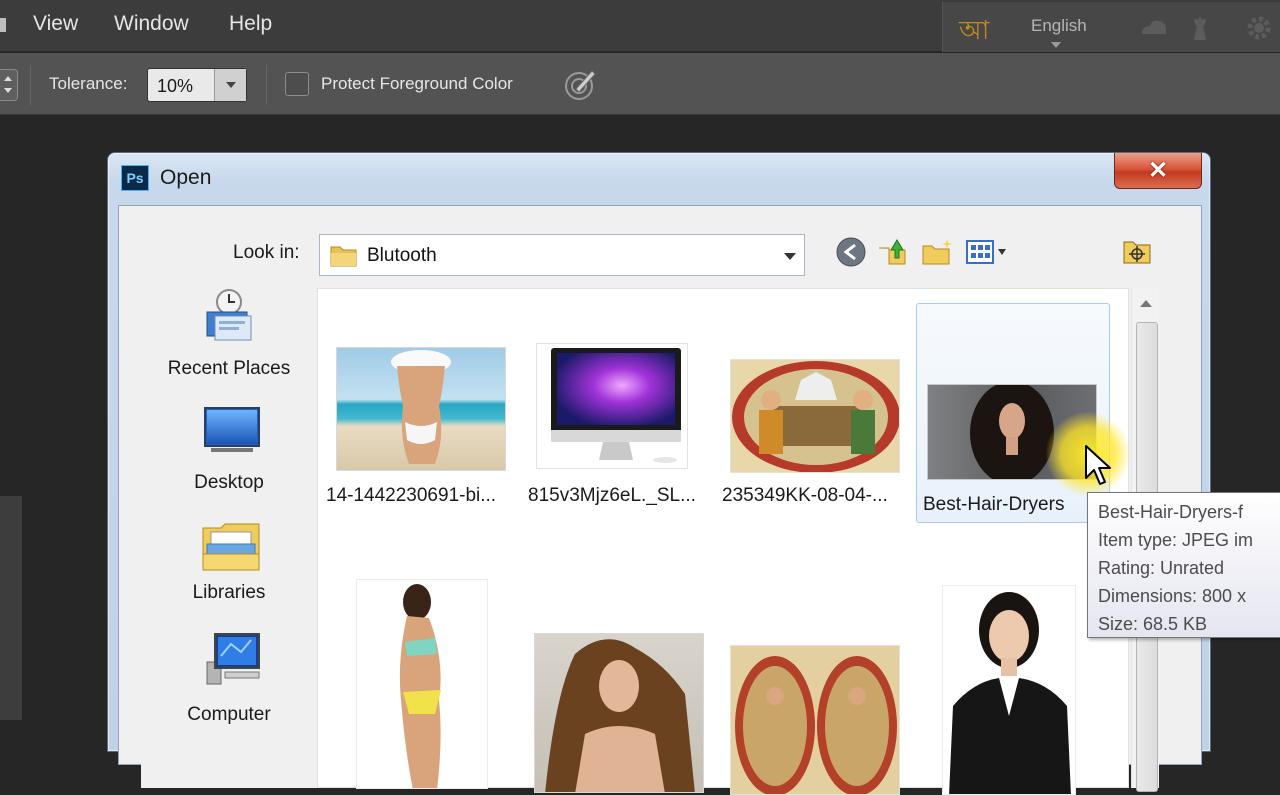 The height and width of the screenshot is (795, 1280). I want to click on tooltip-size: Size: 68.5 KB, so click(1153, 624).